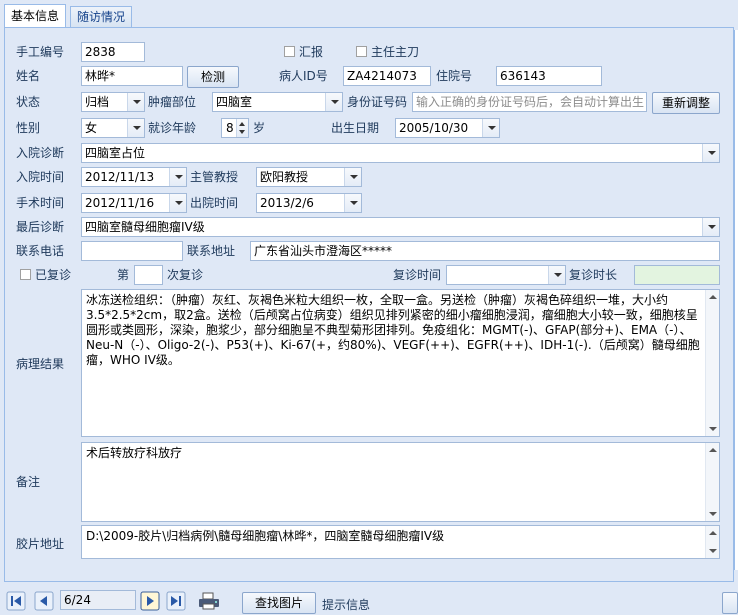 Image resolution: width=738 pixels, height=615 pixels. I want to click on surgery-time-label: 手术时间, so click(40, 203).